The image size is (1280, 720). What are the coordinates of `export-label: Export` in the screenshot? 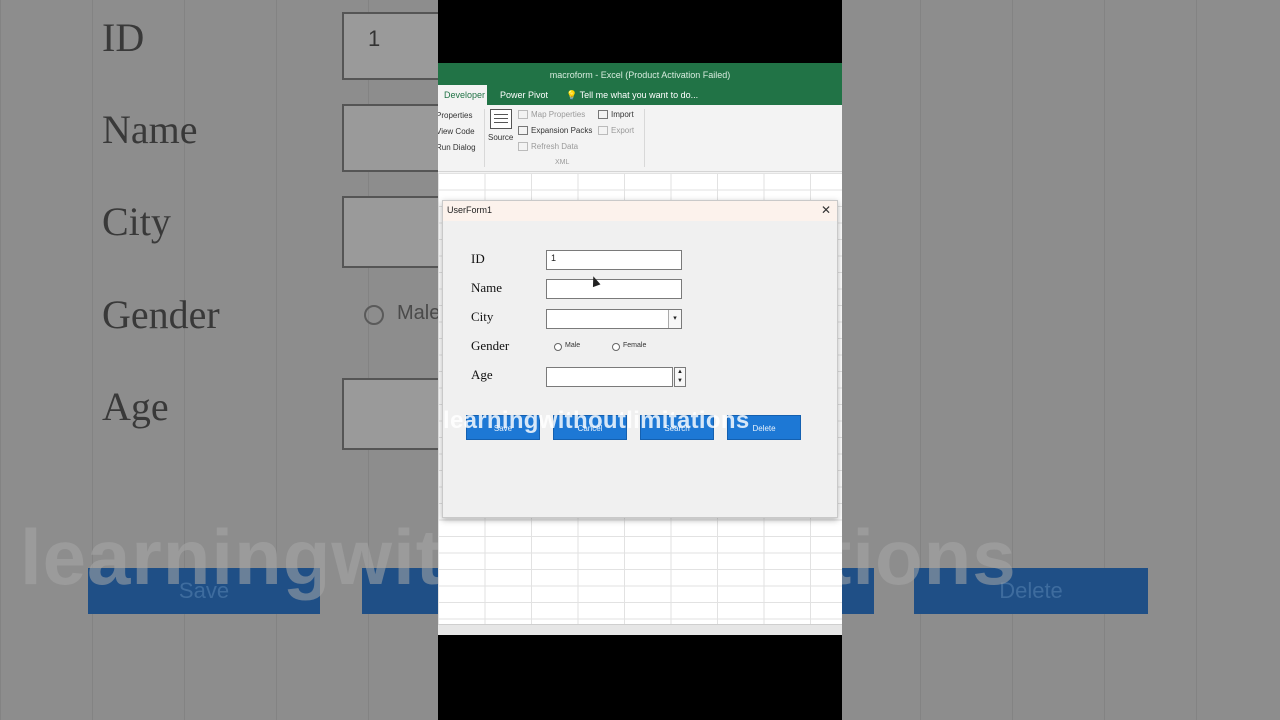 It's located at (623, 130).